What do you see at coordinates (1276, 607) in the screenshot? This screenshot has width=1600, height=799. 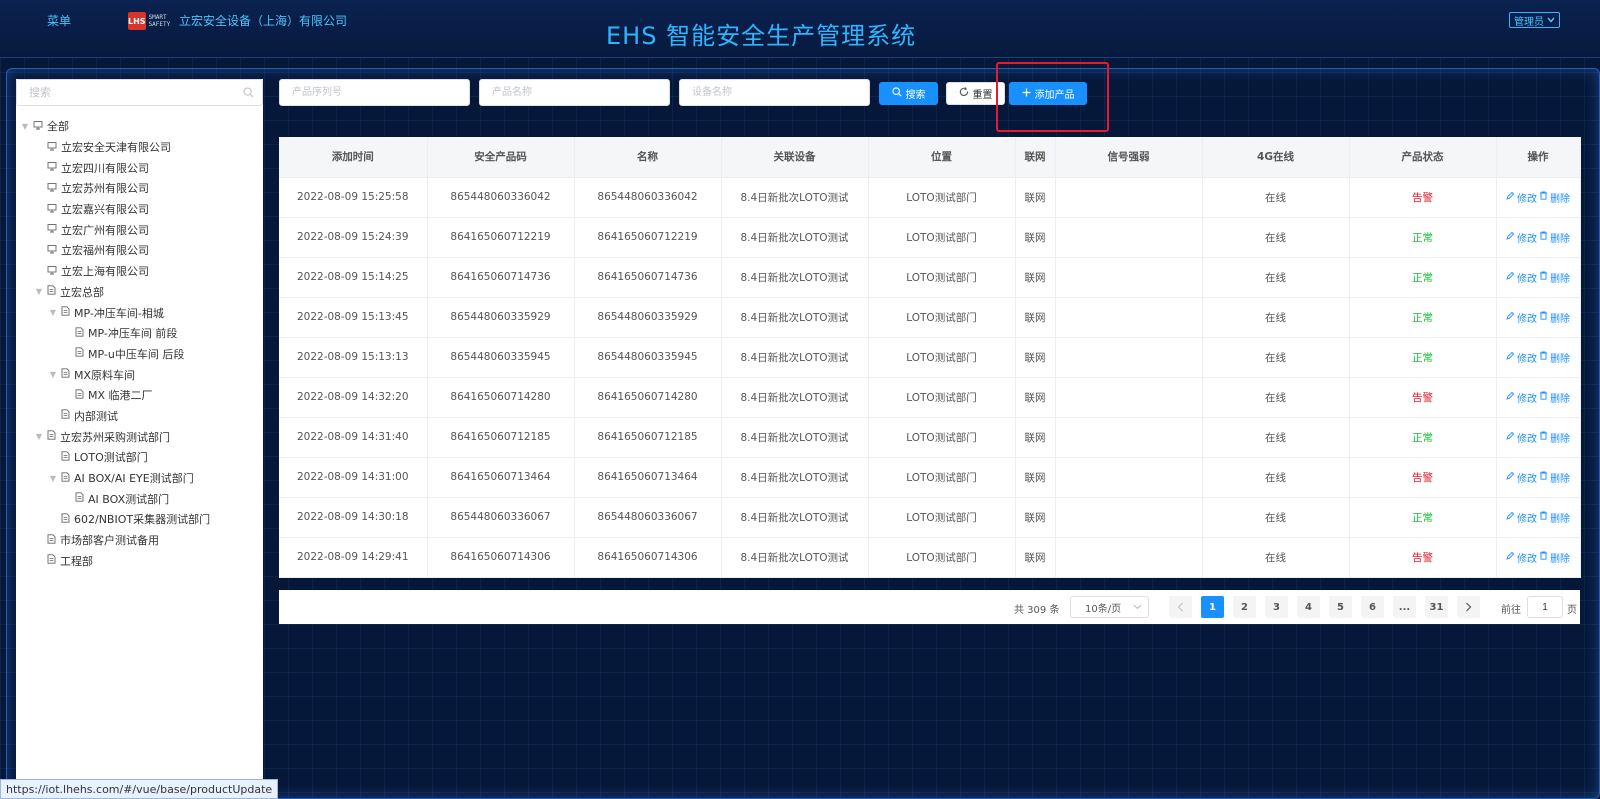 I see `page-number-button: 3` at bounding box center [1276, 607].